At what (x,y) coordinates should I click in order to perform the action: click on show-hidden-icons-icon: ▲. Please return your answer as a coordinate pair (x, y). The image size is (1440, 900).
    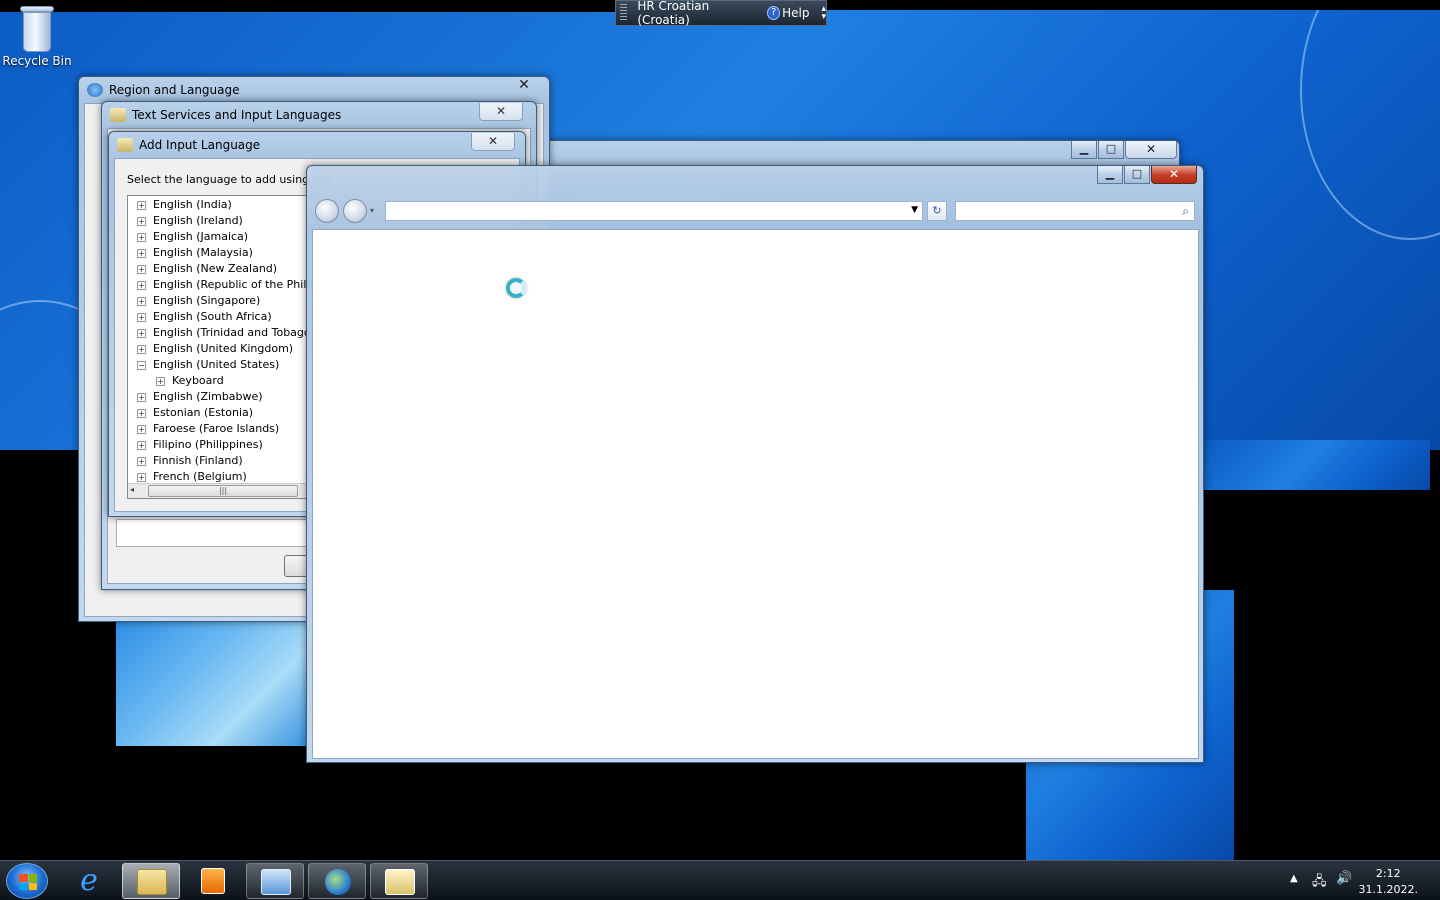
    Looking at the image, I should click on (1294, 878).